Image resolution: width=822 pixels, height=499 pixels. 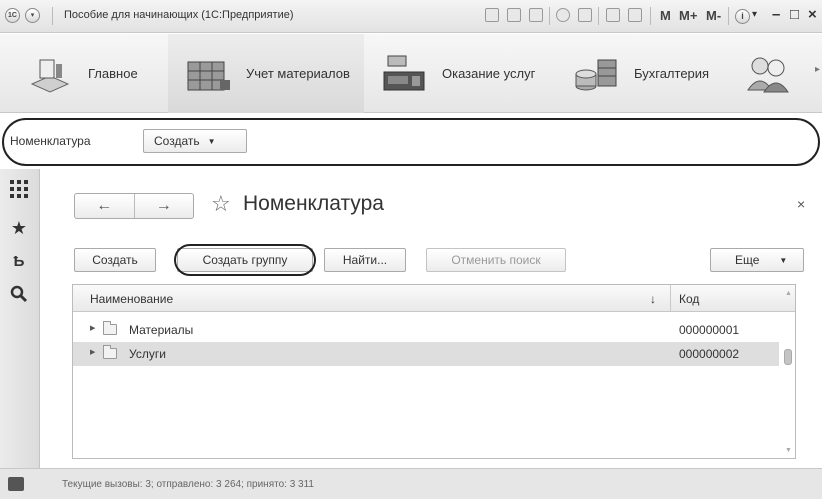 What do you see at coordinates (32, 15) in the screenshot?
I see `main-menu-icon: ▾` at bounding box center [32, 15].